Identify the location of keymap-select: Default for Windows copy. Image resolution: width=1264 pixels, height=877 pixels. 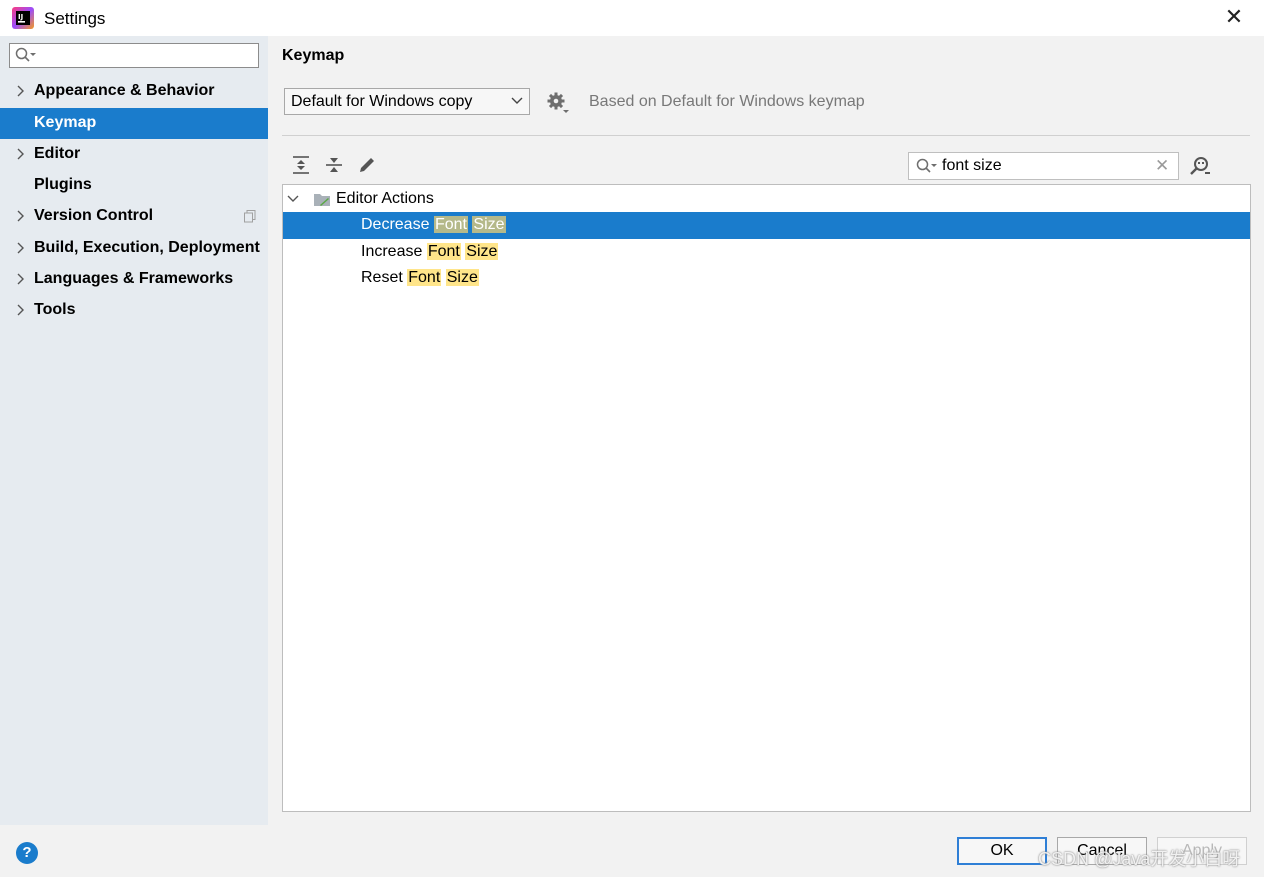
(407, 101).